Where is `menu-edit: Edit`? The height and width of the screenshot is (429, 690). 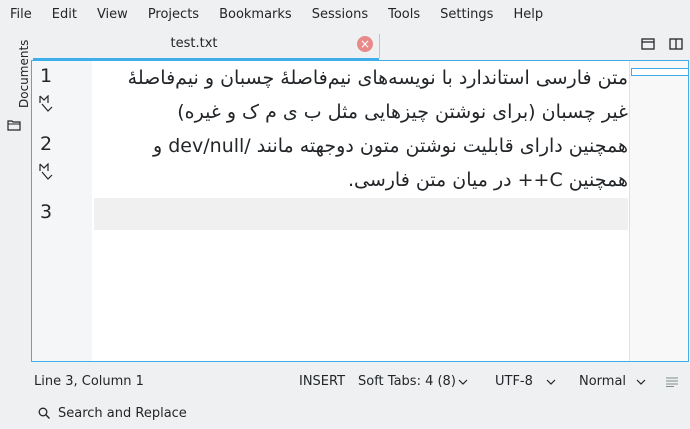 menu-edit: Edit is located at coordinates (64, 15).